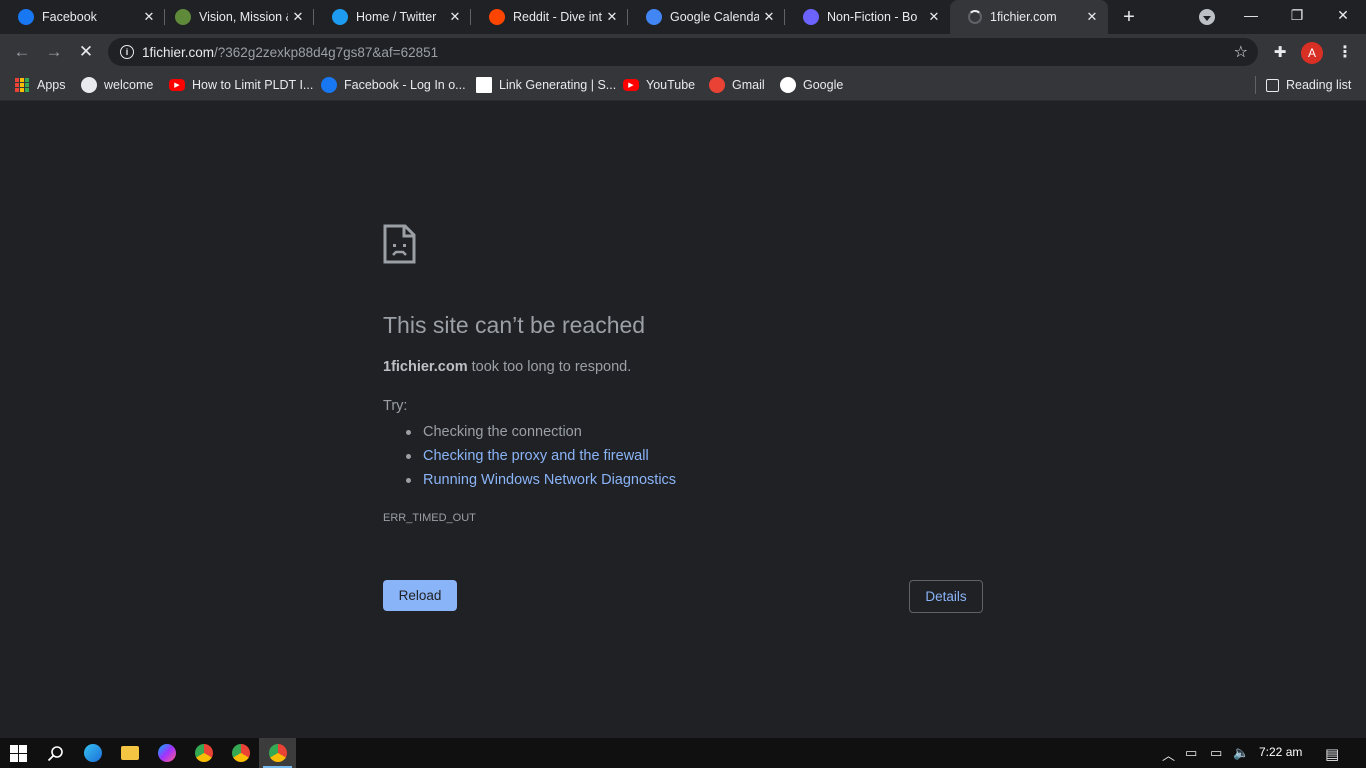  What do you see at coordinates (1191, 753) in the screenshot?
I see `network-icon: ▭` at bounding box center [1191, 753].